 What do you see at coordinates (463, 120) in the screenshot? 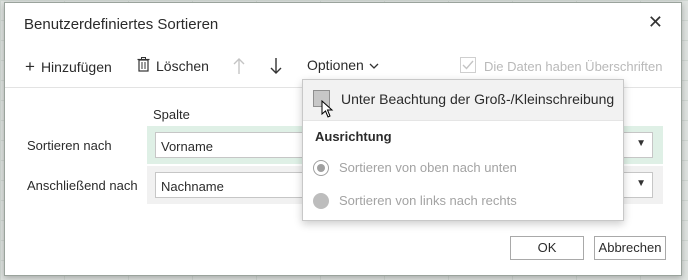
I see `menu-divider` at bounding box center [463, 120].